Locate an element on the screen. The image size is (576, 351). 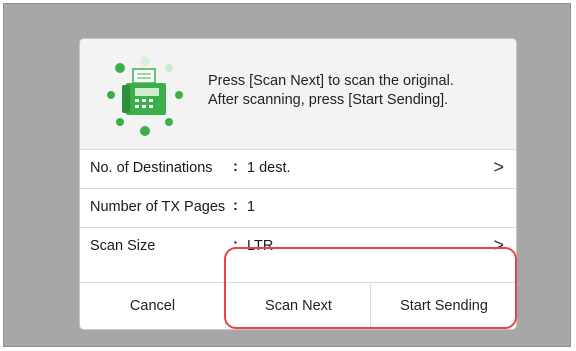
row-number-of-tx-pages: Number of TX Pages : 1 is located at coordinates (298, 207).